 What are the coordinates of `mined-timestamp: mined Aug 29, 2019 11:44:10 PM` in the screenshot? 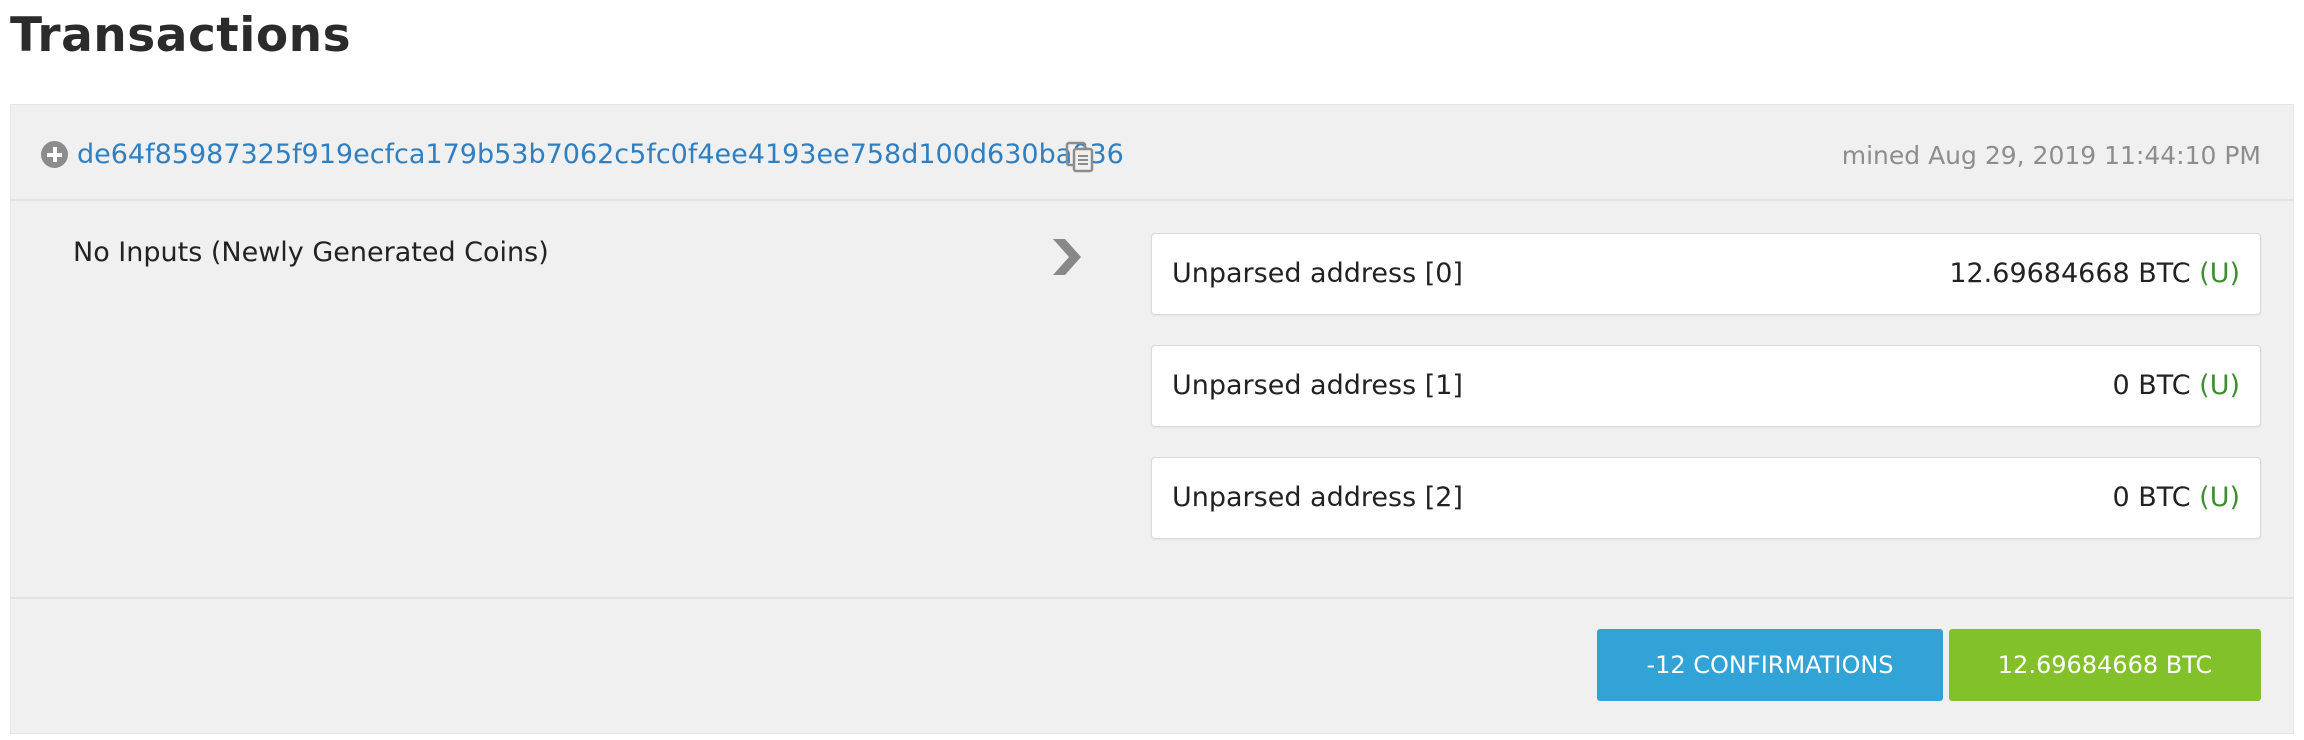 It's located at (2051, 155).